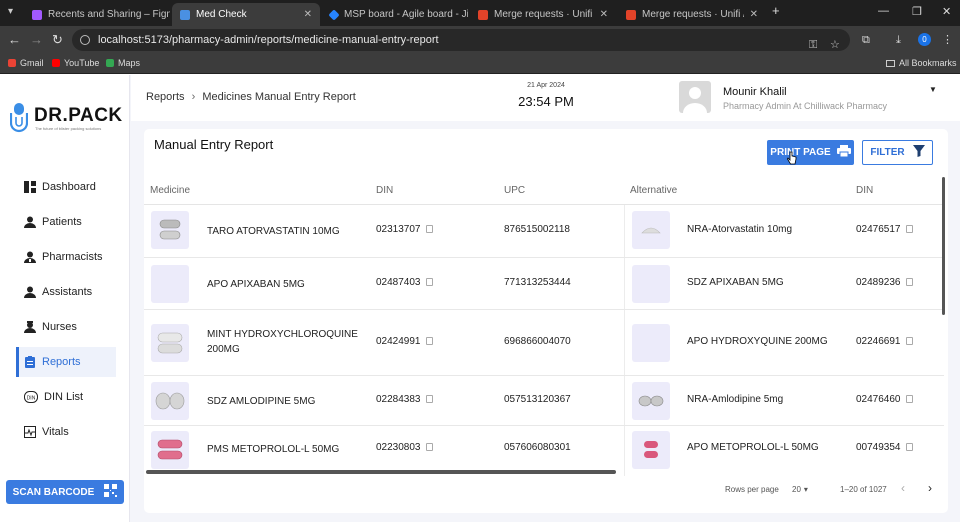  Describe the element at coordinates (30, 432) in the screenshot. I see `vitals-icon` at that location.